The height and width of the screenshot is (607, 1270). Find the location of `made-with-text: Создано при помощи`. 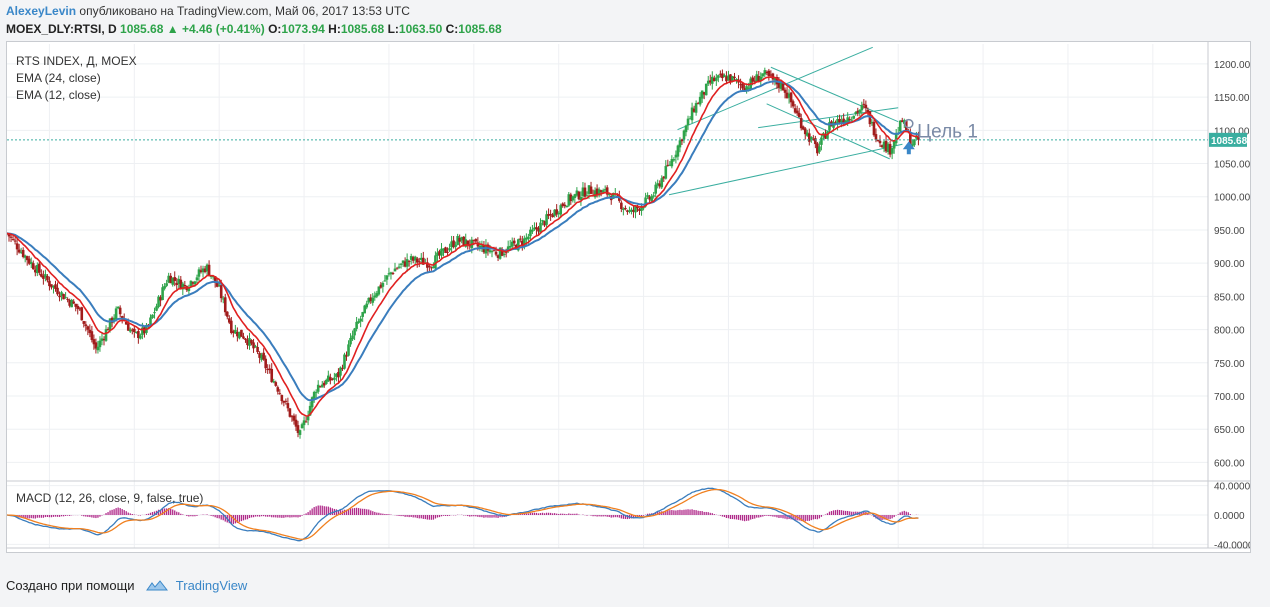

made-with-text: Создано при помощи is located at coordinates (70, 585).